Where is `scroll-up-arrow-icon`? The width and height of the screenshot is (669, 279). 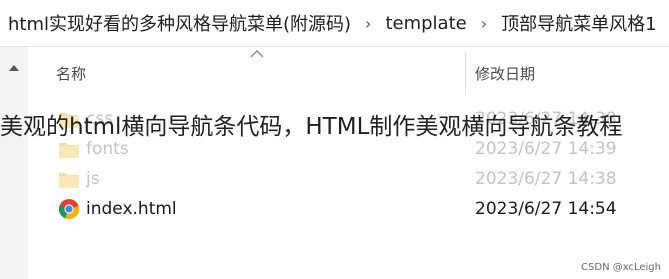
scroll-up-arrow-icon is located at coordinates (14, 68).